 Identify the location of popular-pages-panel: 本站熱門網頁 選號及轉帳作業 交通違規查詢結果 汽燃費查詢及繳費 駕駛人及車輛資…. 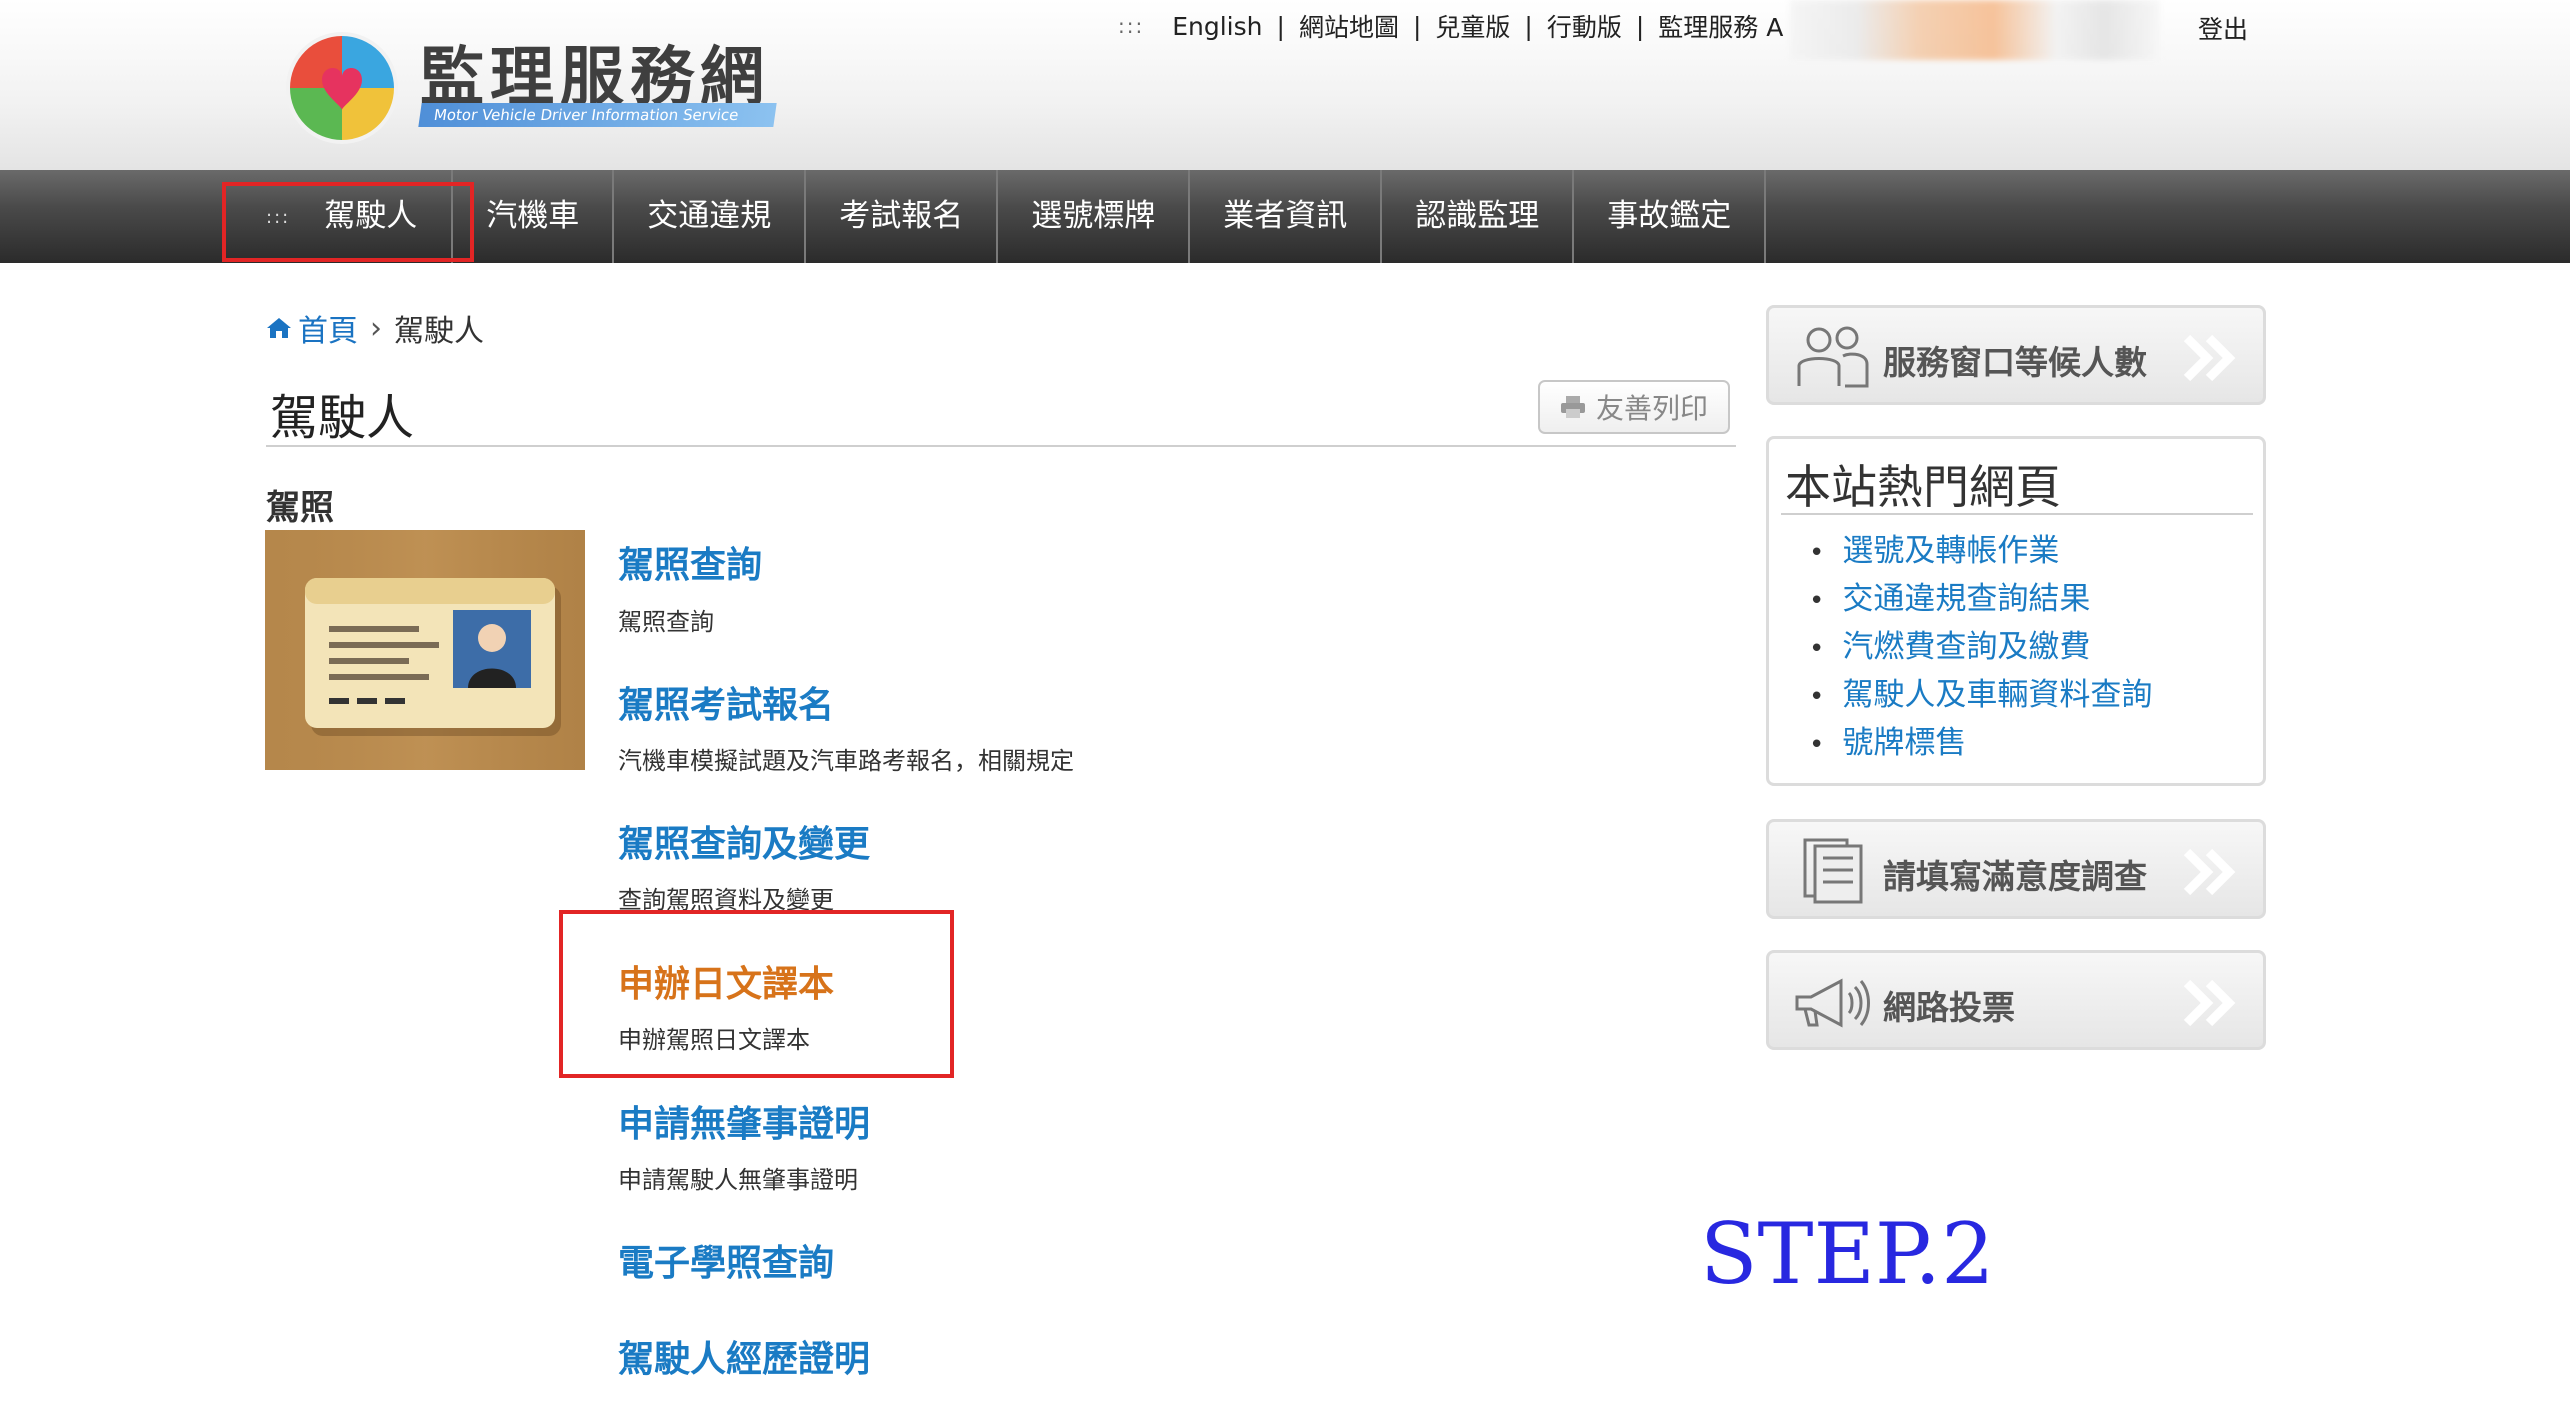
(2016, 611).